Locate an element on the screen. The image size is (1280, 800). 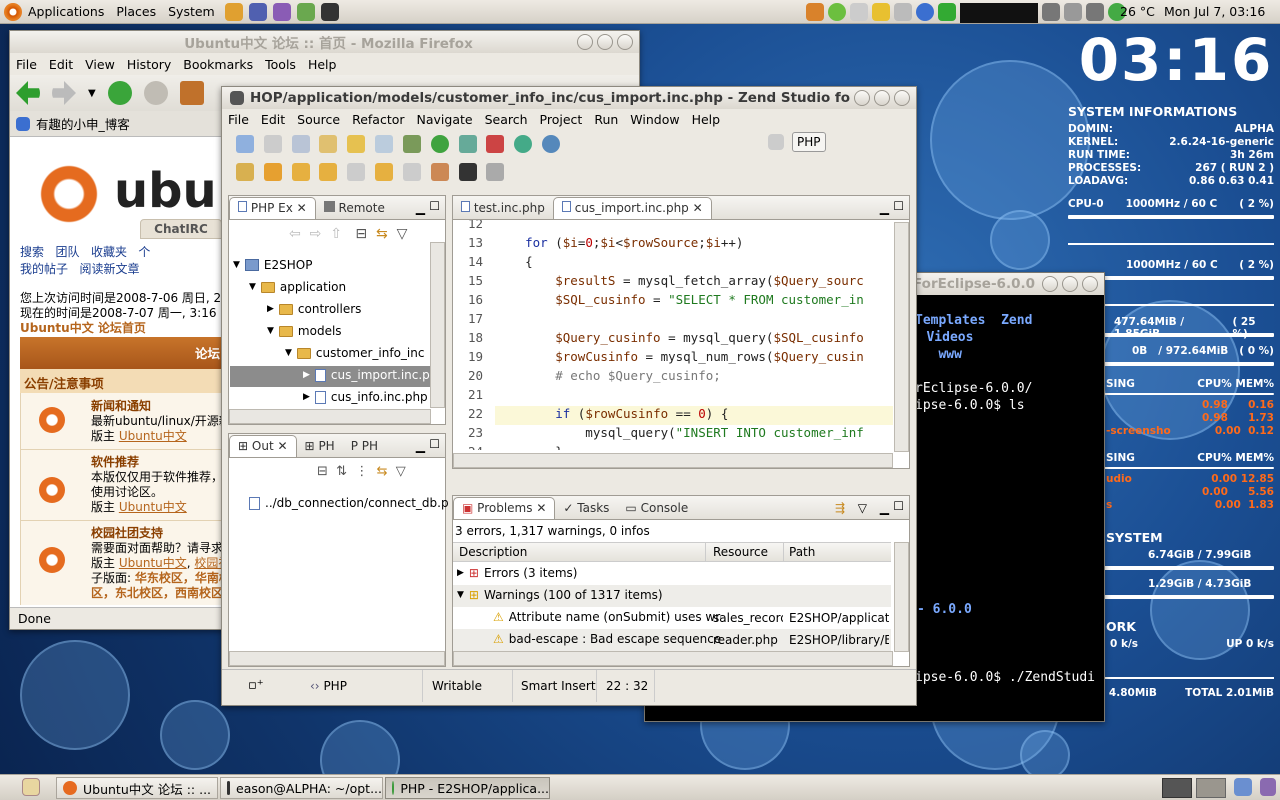
tree-file-cus-info: ▶ cus_info.inc.php is located at coordinates (365, 397).